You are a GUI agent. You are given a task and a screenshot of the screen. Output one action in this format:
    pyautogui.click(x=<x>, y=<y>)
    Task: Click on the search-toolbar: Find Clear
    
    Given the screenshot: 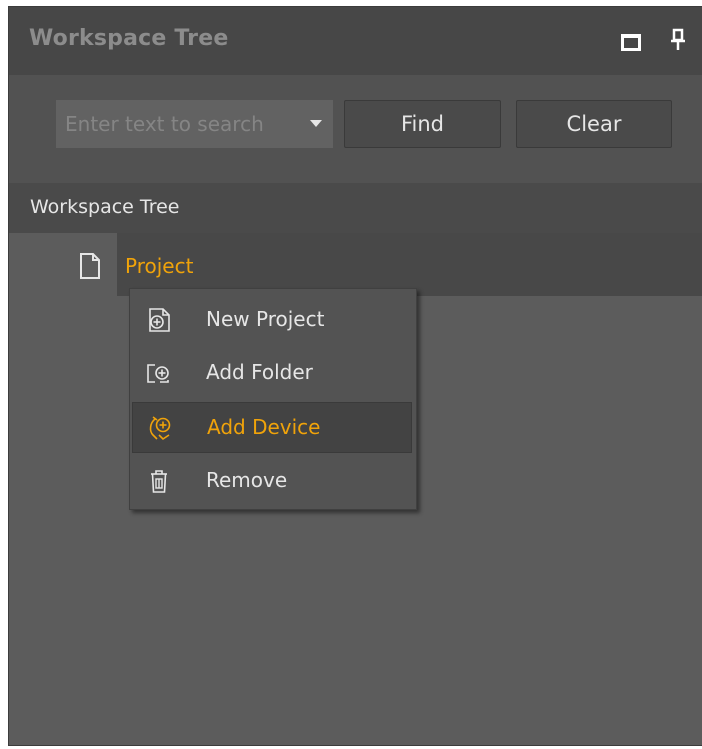 What is the action you would take?
    pyautogui.click(x=355, y=129)
    